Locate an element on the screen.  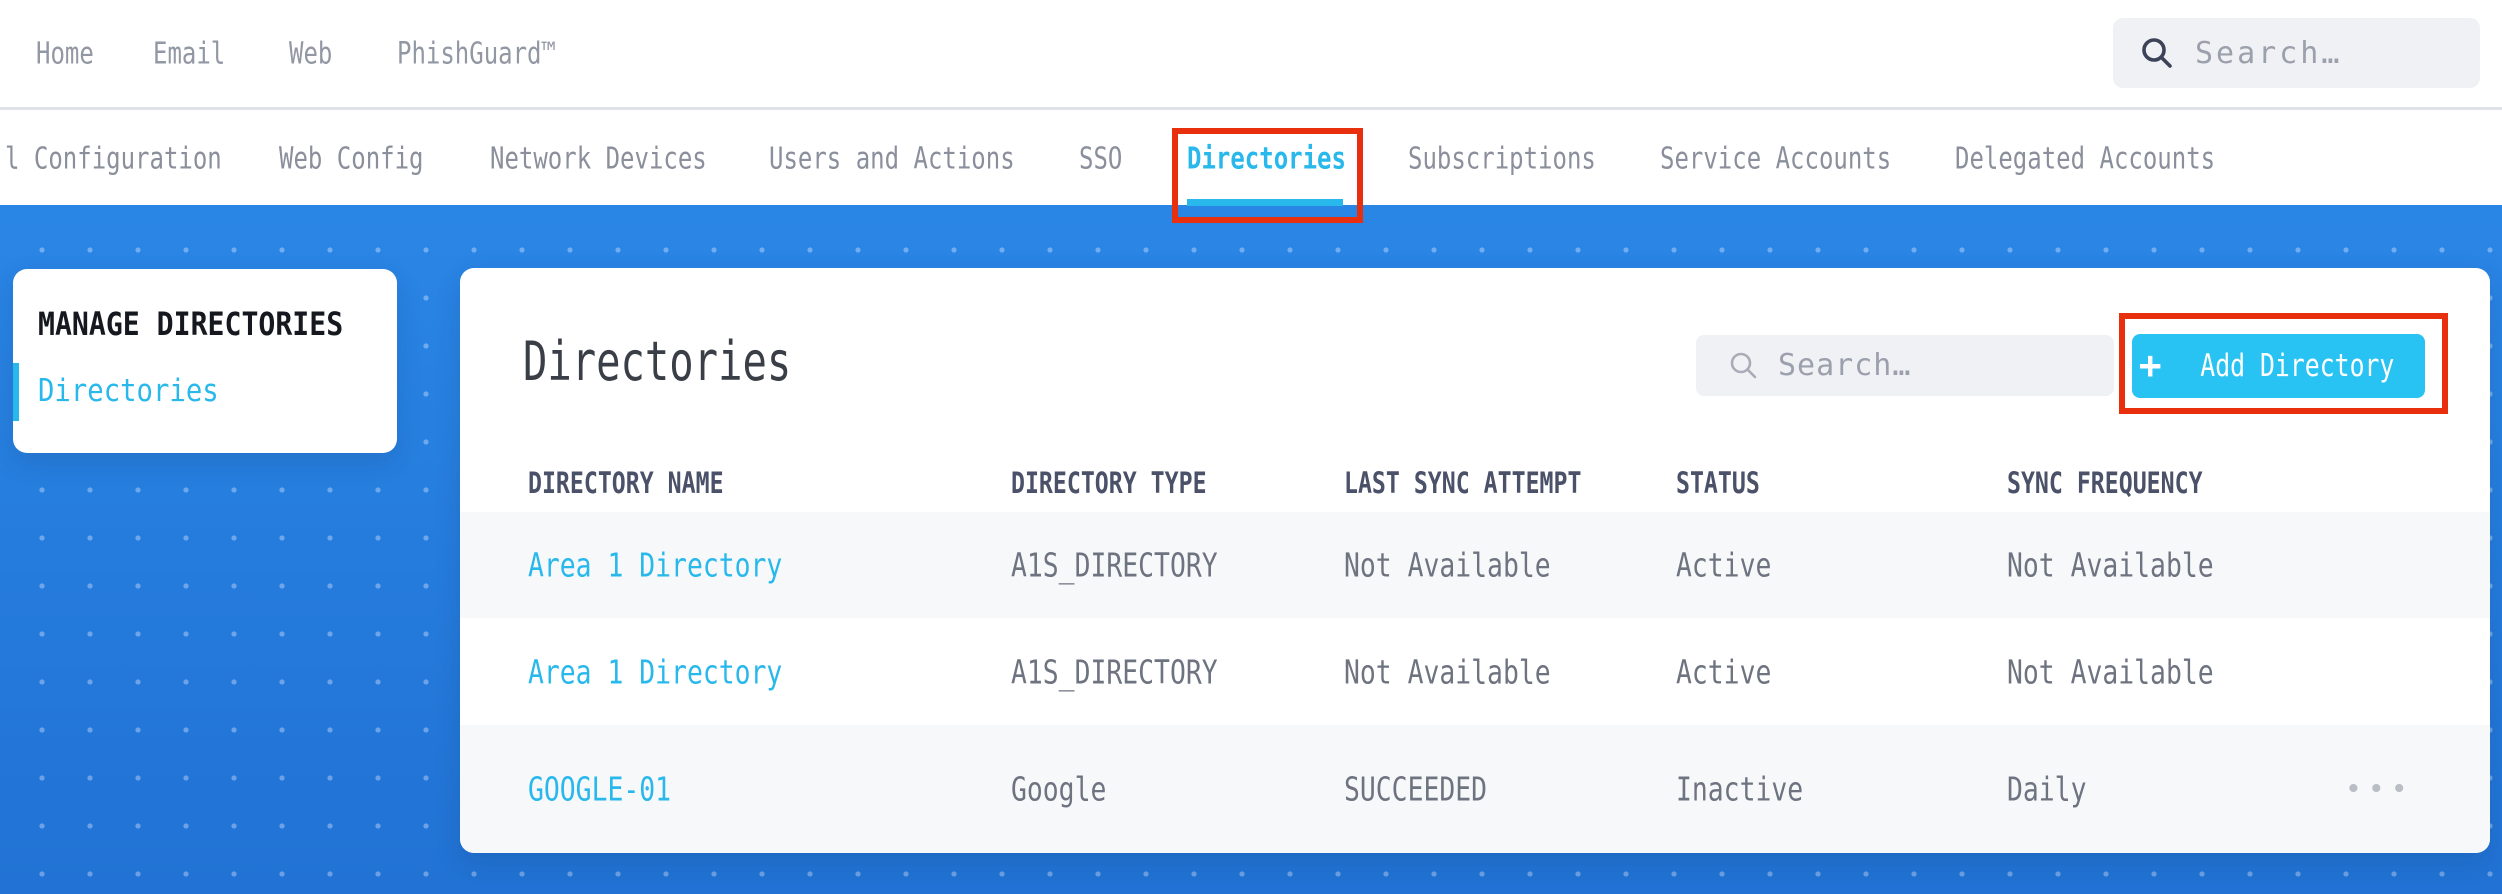
plus-icon: + is located at coordinates (2150, 364).